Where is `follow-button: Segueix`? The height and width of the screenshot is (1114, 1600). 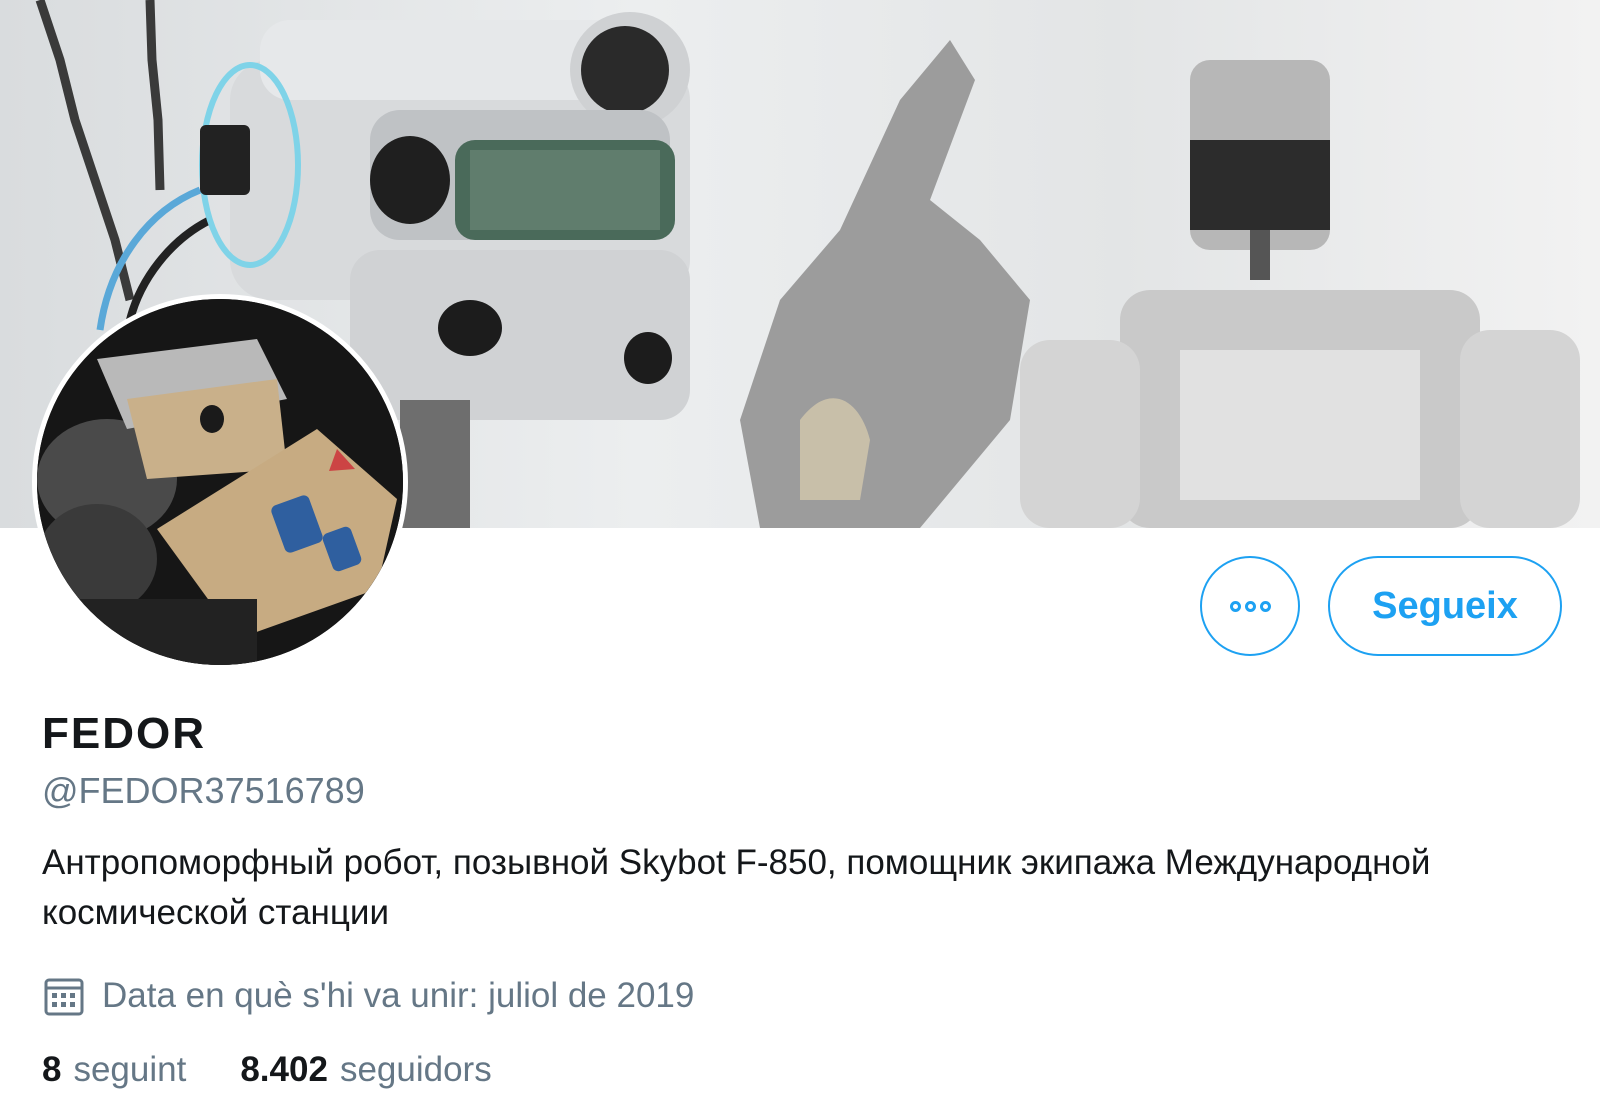
follow-button: Segueix is located at coordinates (1445, 606).